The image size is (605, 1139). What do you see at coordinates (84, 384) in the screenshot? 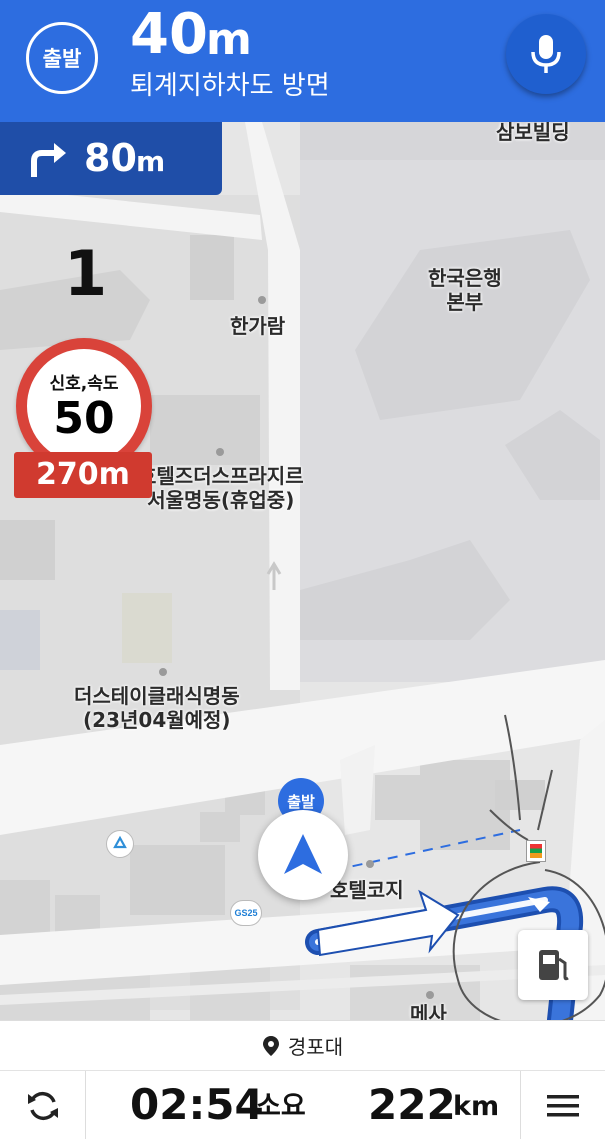
I see `speed-camera-type: 신호,속도` at bounding box center [84, 384].